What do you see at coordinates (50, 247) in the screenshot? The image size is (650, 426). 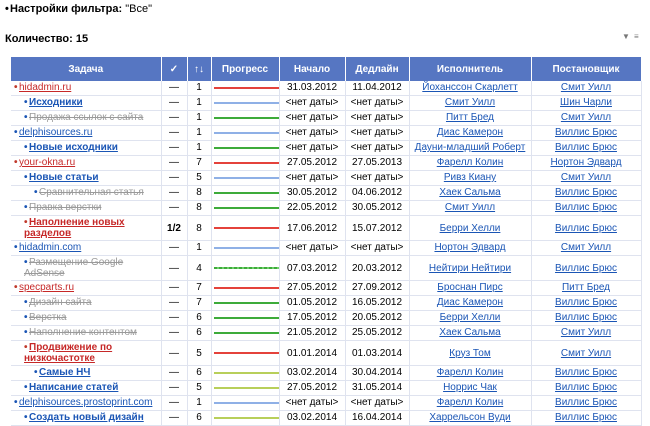 I see `task-link: hidadmin.com` at bounding box center [50, 247].